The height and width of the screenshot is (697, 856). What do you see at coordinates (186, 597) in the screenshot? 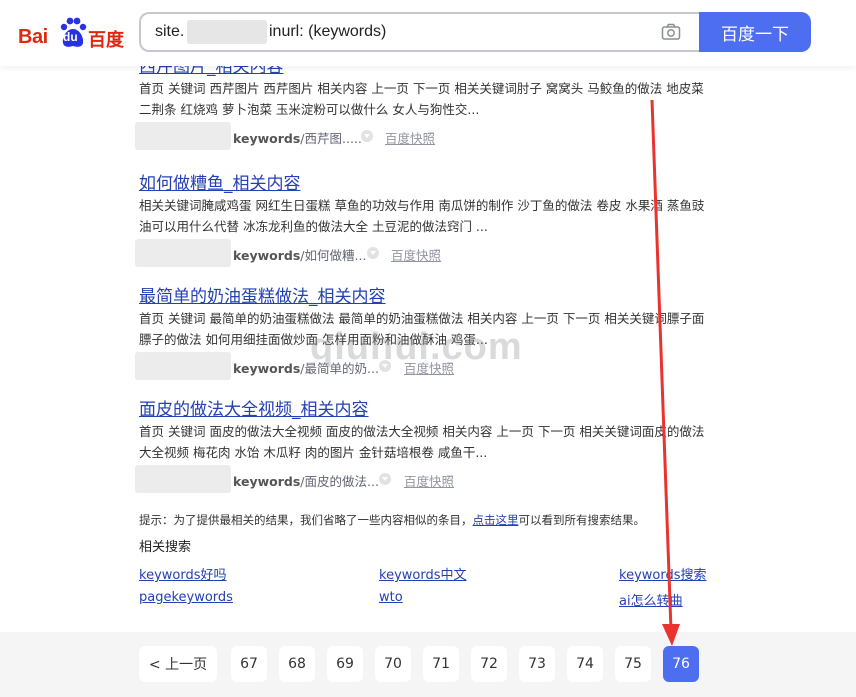
I see `related-search-link: pagekeywords` at bounding box center [186, 597].